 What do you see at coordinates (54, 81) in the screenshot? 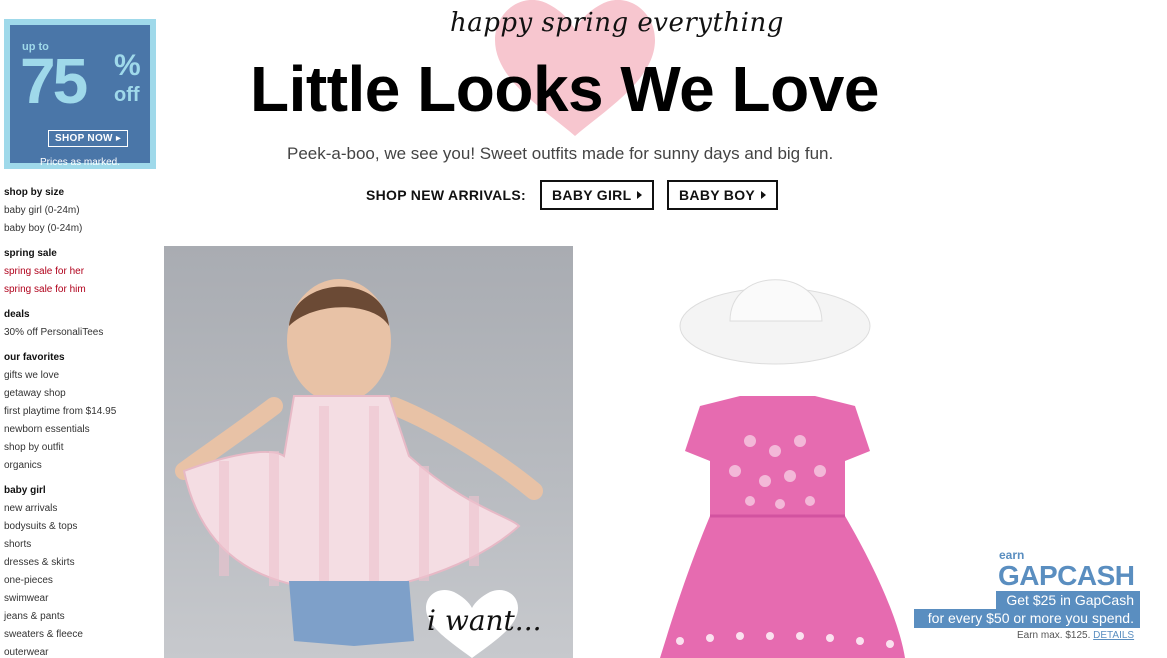
I see `promo-discount: 75` at bounding box center [54, 81].